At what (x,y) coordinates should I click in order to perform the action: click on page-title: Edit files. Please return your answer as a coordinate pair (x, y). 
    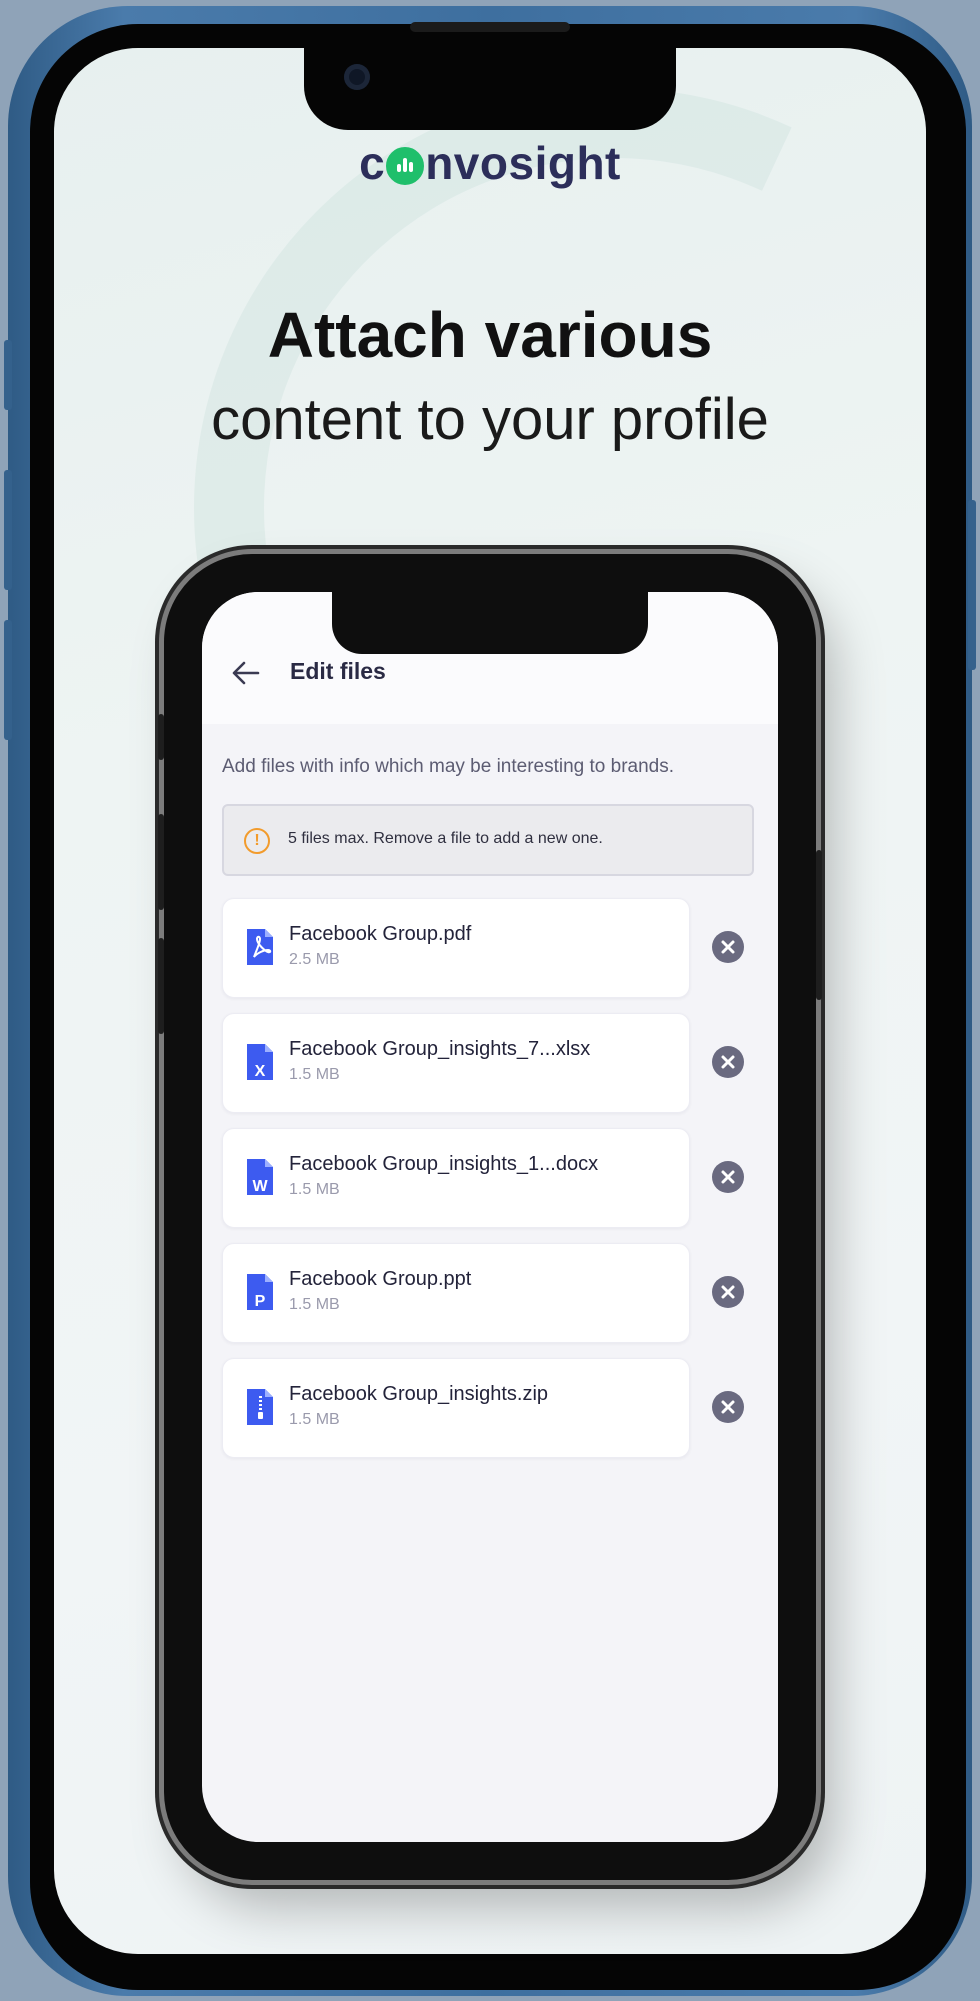
    Looking at the image, I should click on (338, 671).